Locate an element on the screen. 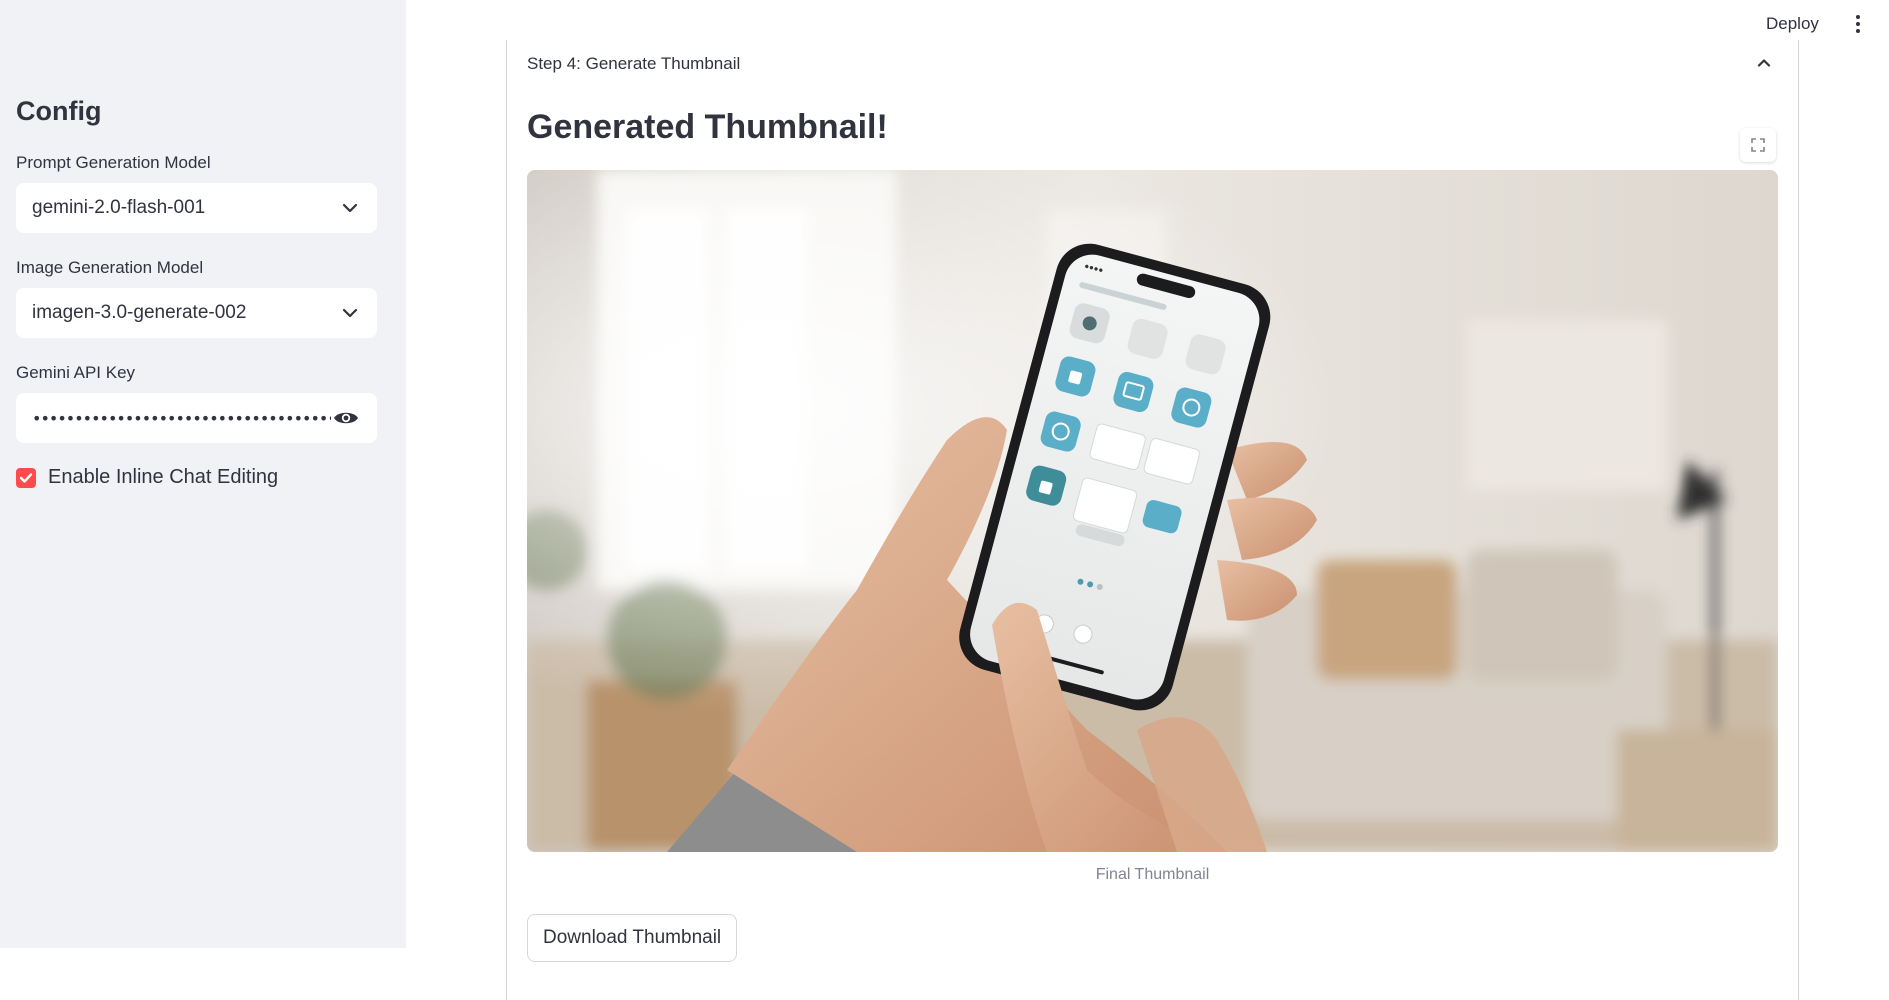 This screenshot has height=1000, width=1889. checkbox-checked-icon is located at coordinates (26, 477).